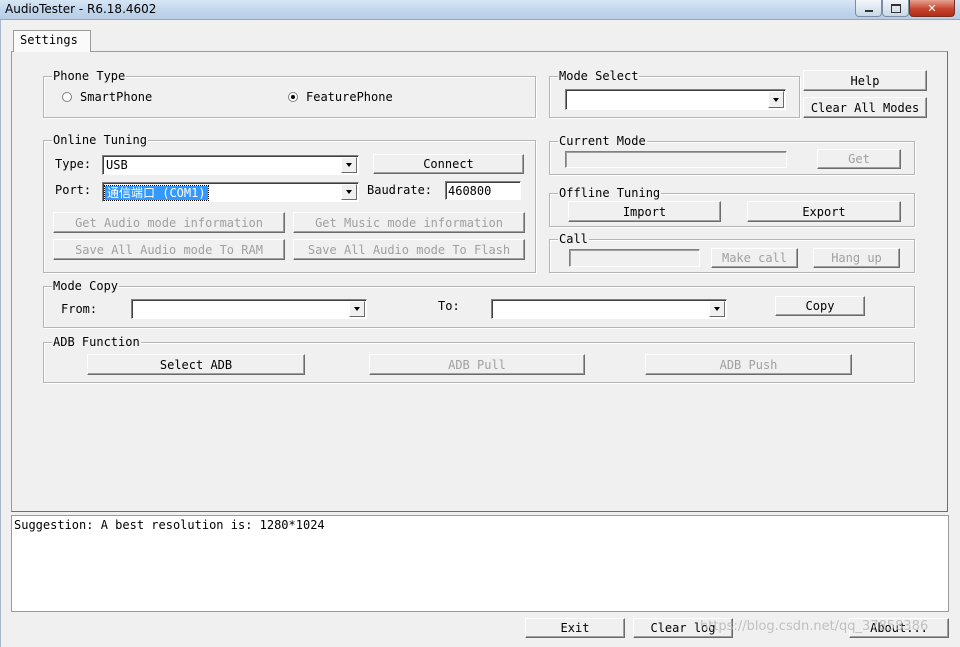  I want to click on title-bar: AudioTester - R6.18.4602, so click(480, 10).